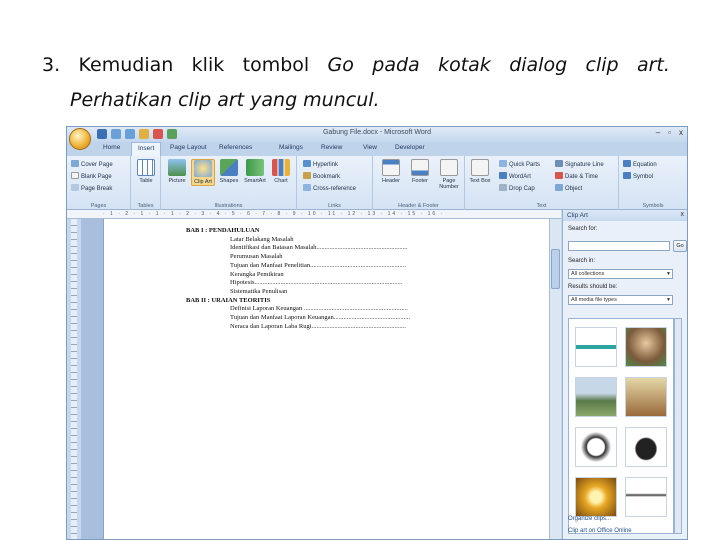  Describe the element at coordinates (517, 188) in the screenshot. I see `drop-cap-button: Drop Cap` at that location.